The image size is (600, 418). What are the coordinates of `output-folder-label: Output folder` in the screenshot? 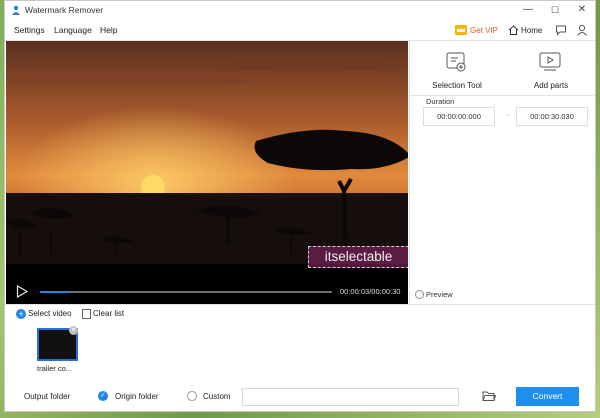 It's located at (47, 396).